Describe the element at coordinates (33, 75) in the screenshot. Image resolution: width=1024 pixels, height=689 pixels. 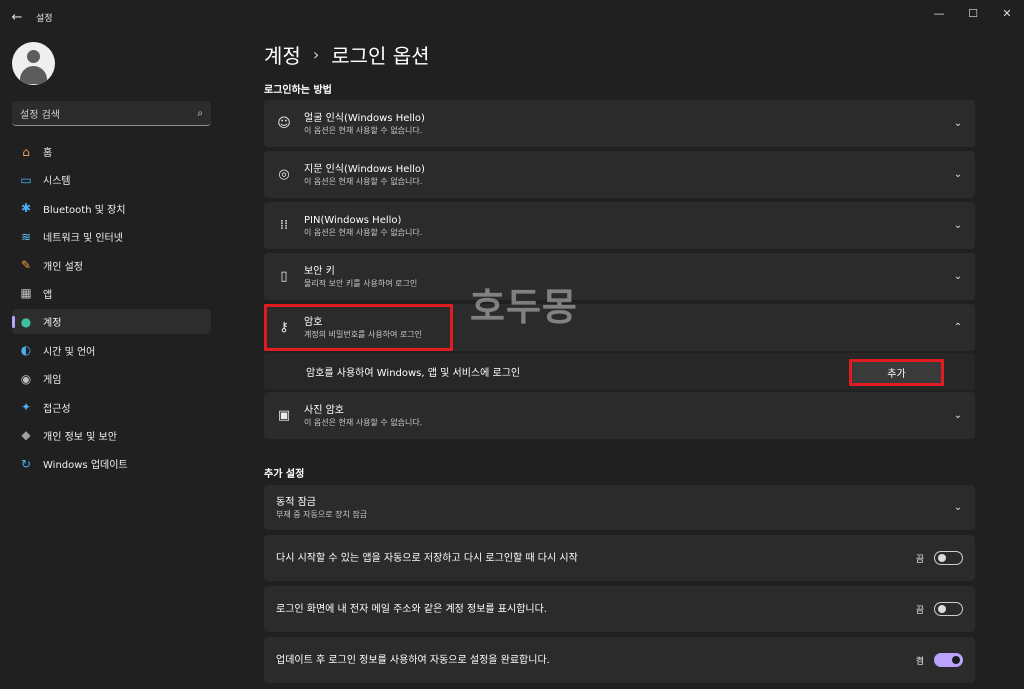
I see `avatar-body-icon` at that location.